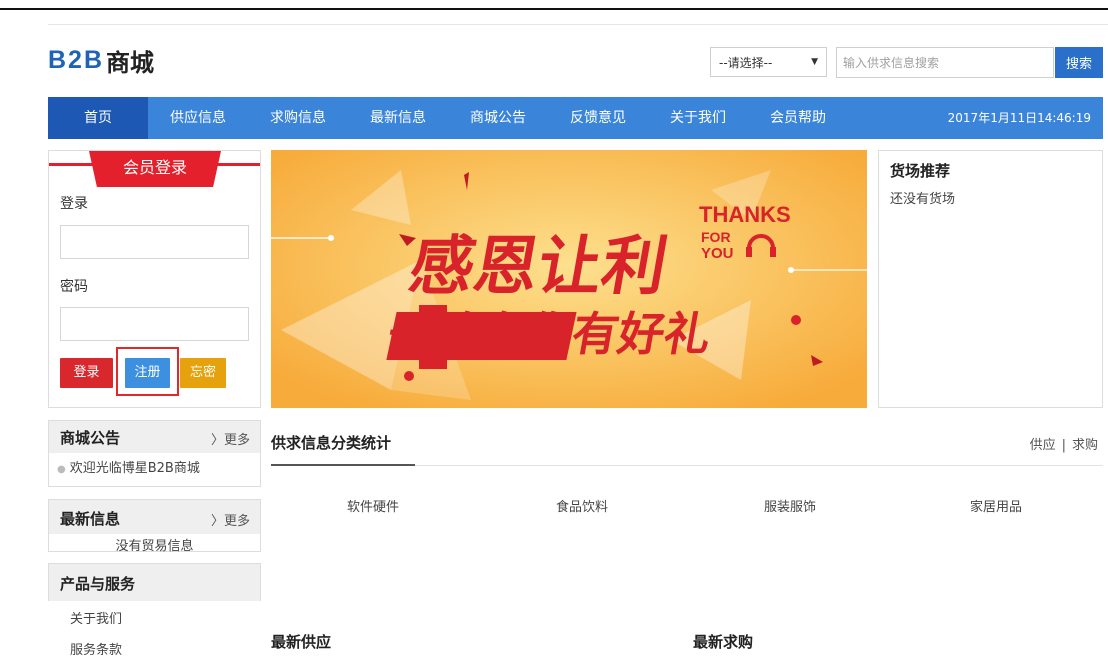  What do you see at coordinates (86, 373) in the screenshot?
I see `login-button: 登录` at bounding box center [86, 373].